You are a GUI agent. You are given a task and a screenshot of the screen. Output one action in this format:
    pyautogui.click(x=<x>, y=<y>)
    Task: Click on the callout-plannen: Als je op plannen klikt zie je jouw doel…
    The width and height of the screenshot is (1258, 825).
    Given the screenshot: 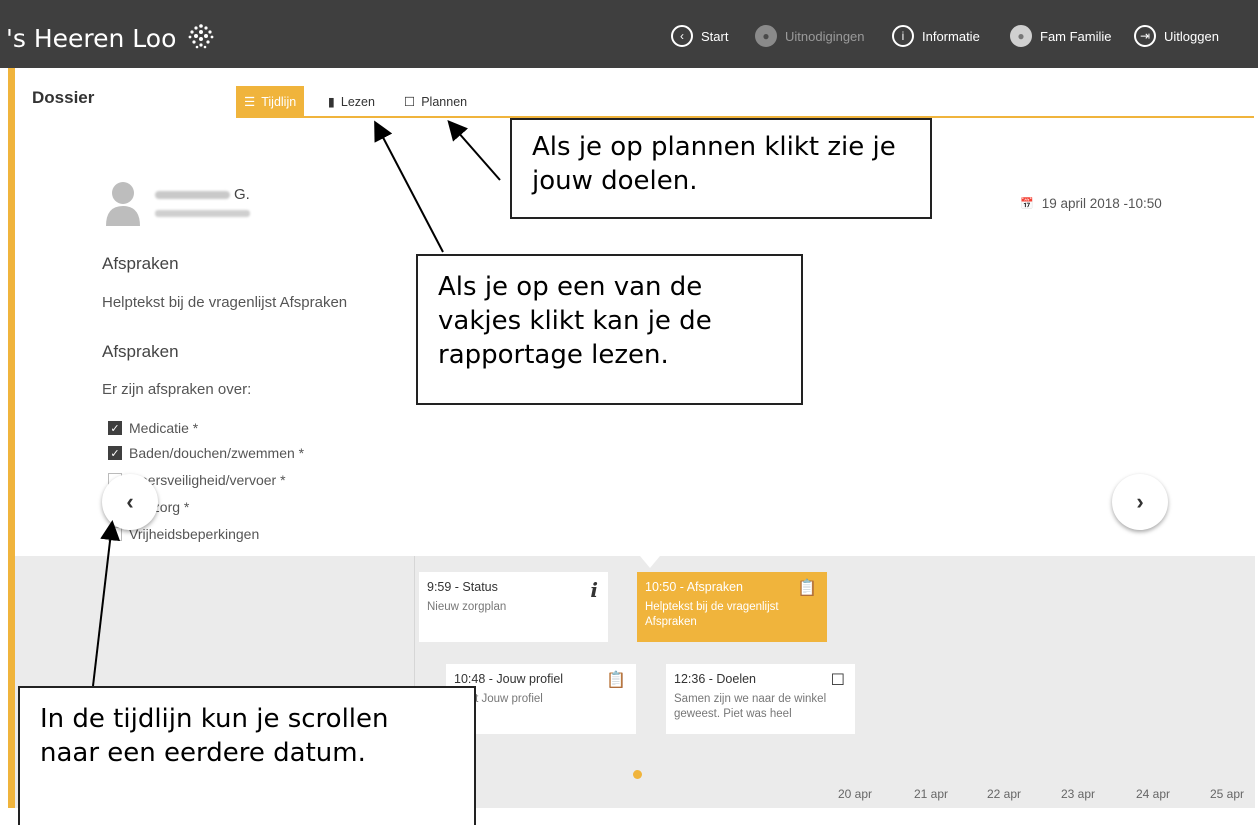 What is the action you would take?
    pyautogui.click(x=721, y=168)
    